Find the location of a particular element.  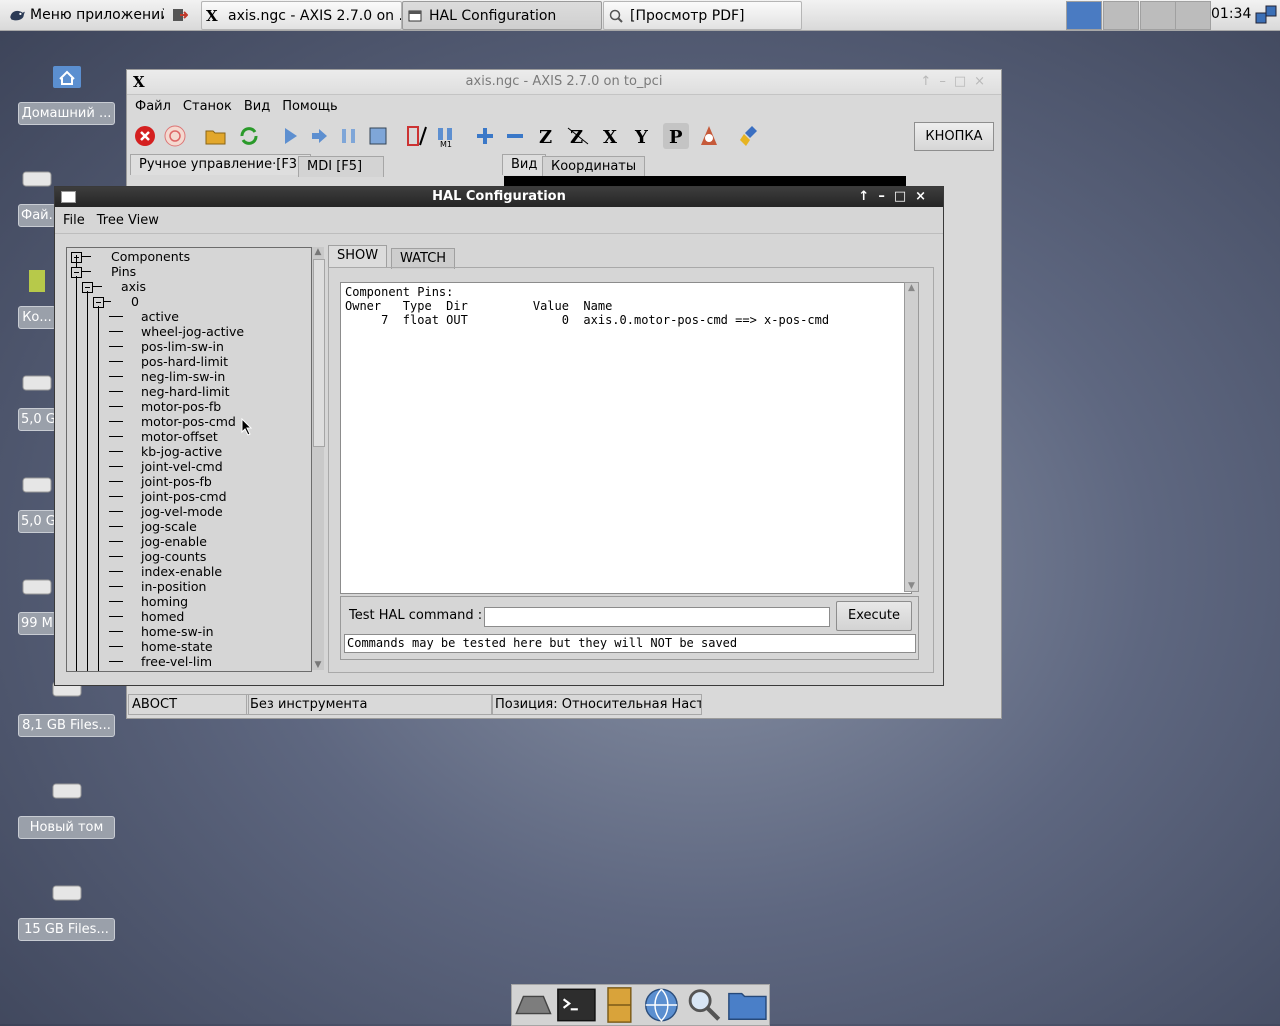

tab-view: Вид is located at coordinates (524, 164).